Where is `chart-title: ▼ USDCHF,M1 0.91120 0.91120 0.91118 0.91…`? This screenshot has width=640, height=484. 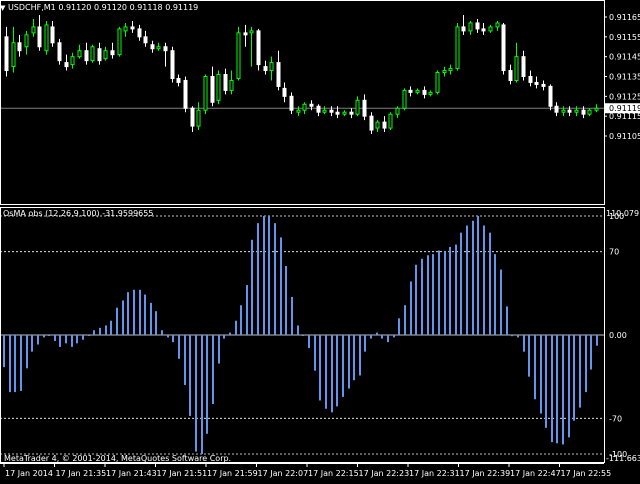 chart-title: ▼ USDCHF,M1 0.91120 0.91120 0.91118 0.91… is located at coordinates (99, 7).